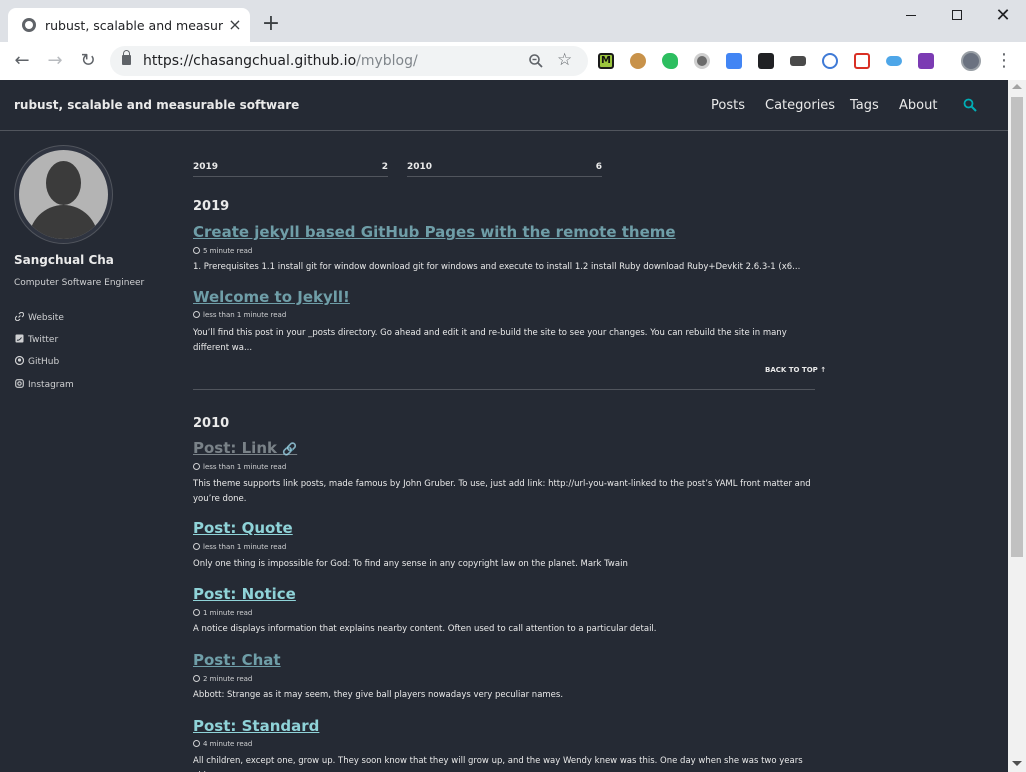 The width and height of the screenshot is (1026, 772). I want to click on scroll-down-arrow-icon, so click(1017, 763).